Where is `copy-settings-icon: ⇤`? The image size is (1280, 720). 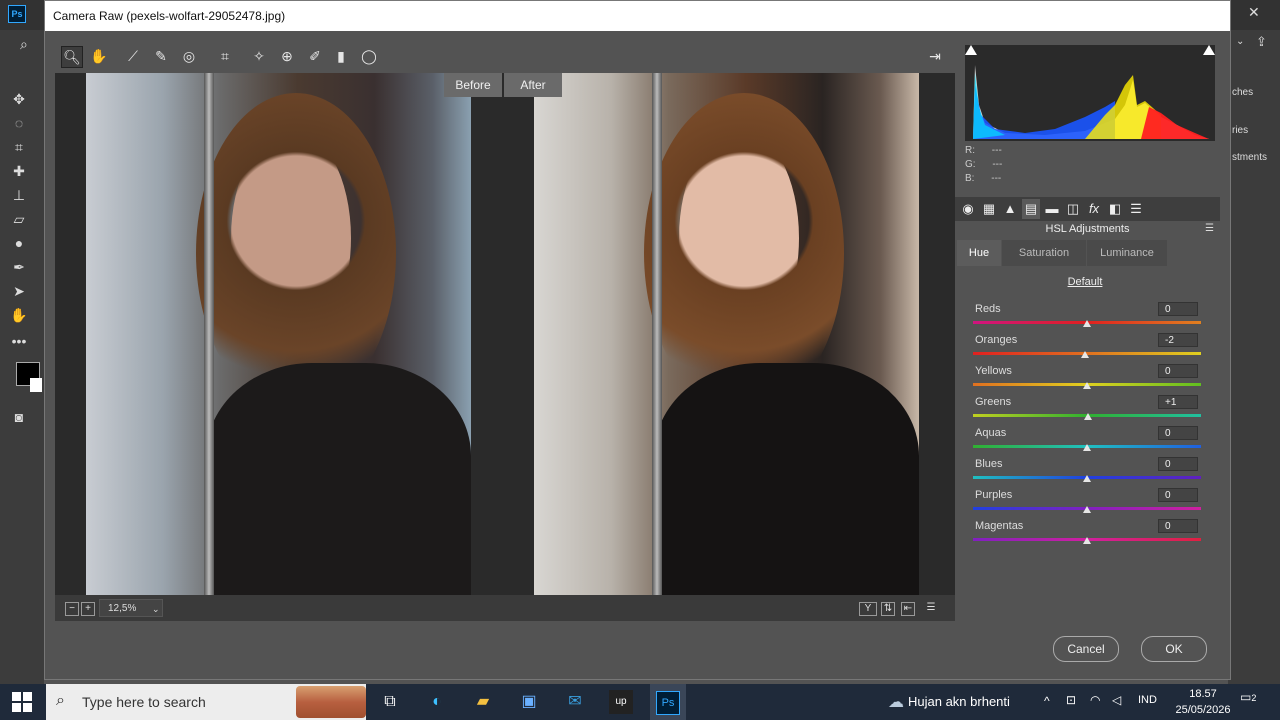
copy-settings-icon: ⇤ is located at coordinates (908, 609).